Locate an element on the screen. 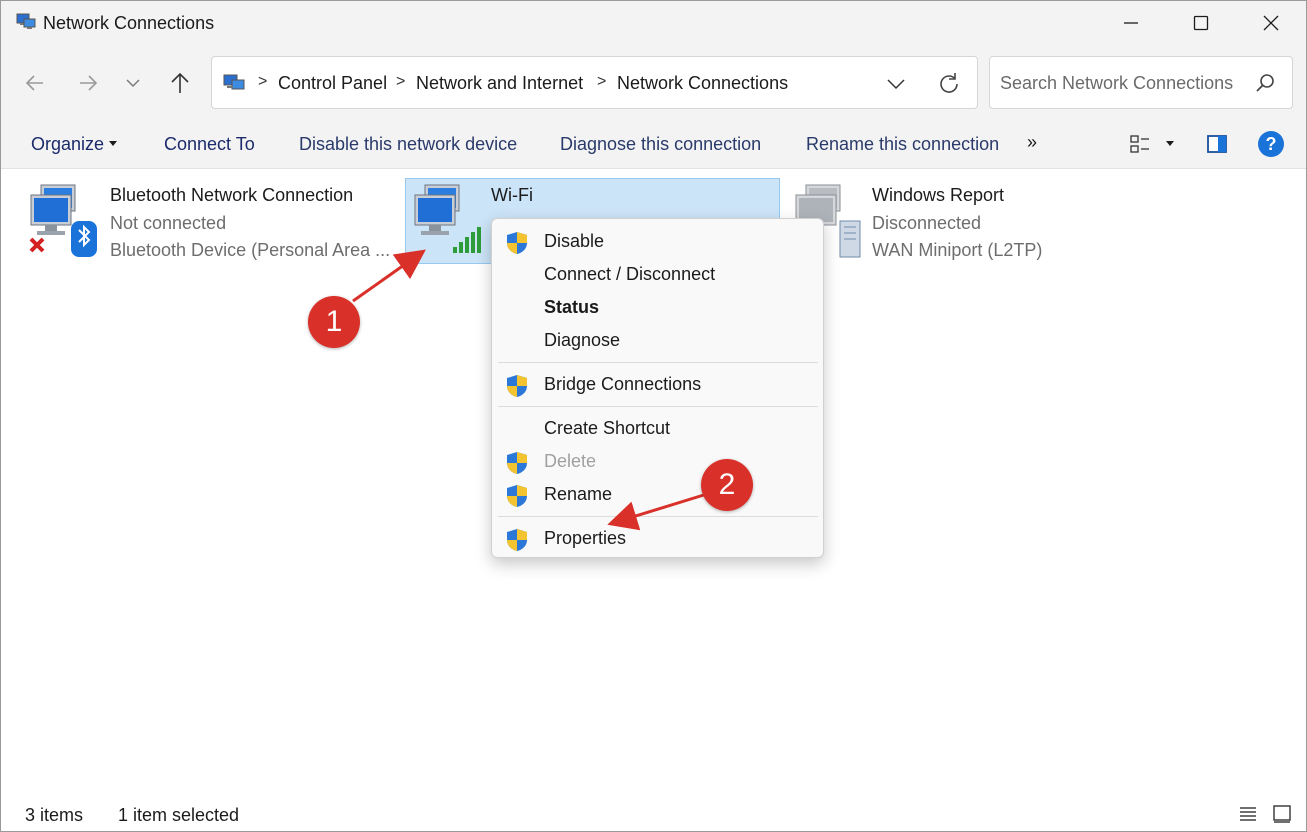 This screenshot has height=832, width=1307. connect-to-button: Connect To is located at coordinates (209, 144).